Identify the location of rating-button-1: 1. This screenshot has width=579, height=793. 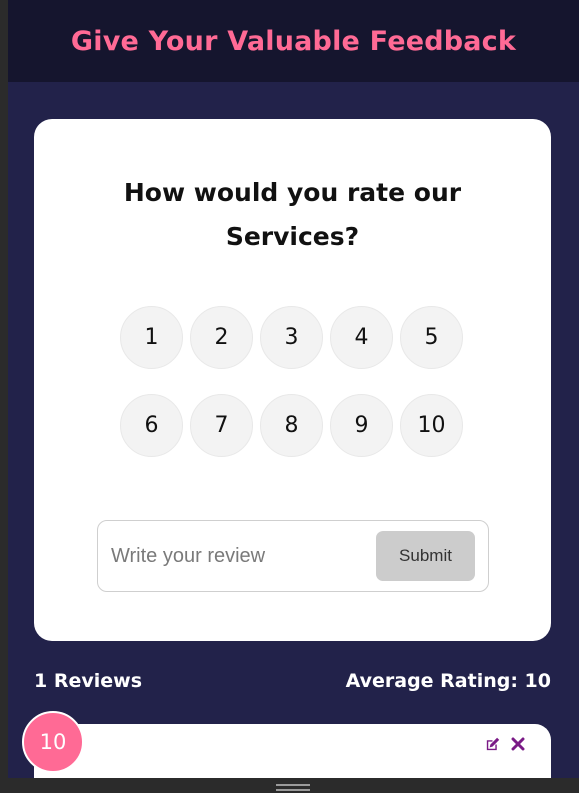
(151, 337).